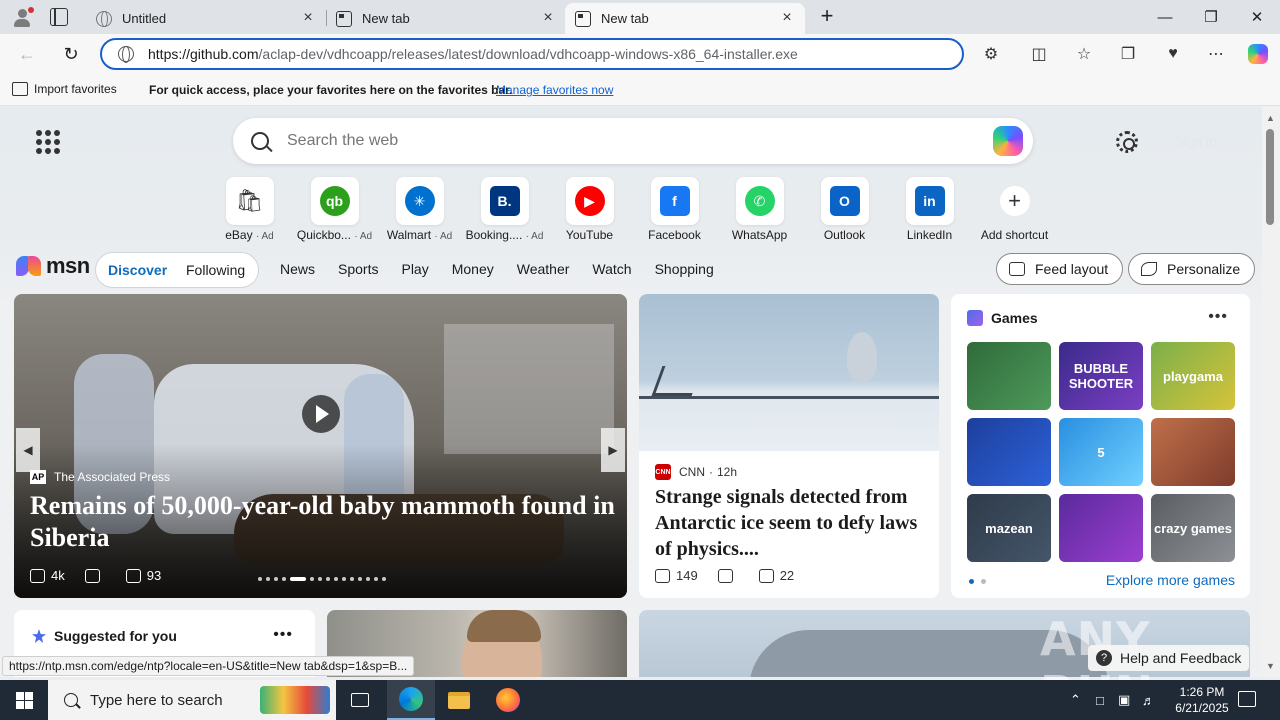  I want to click on nav-weather: Weather, so click(543, 269).